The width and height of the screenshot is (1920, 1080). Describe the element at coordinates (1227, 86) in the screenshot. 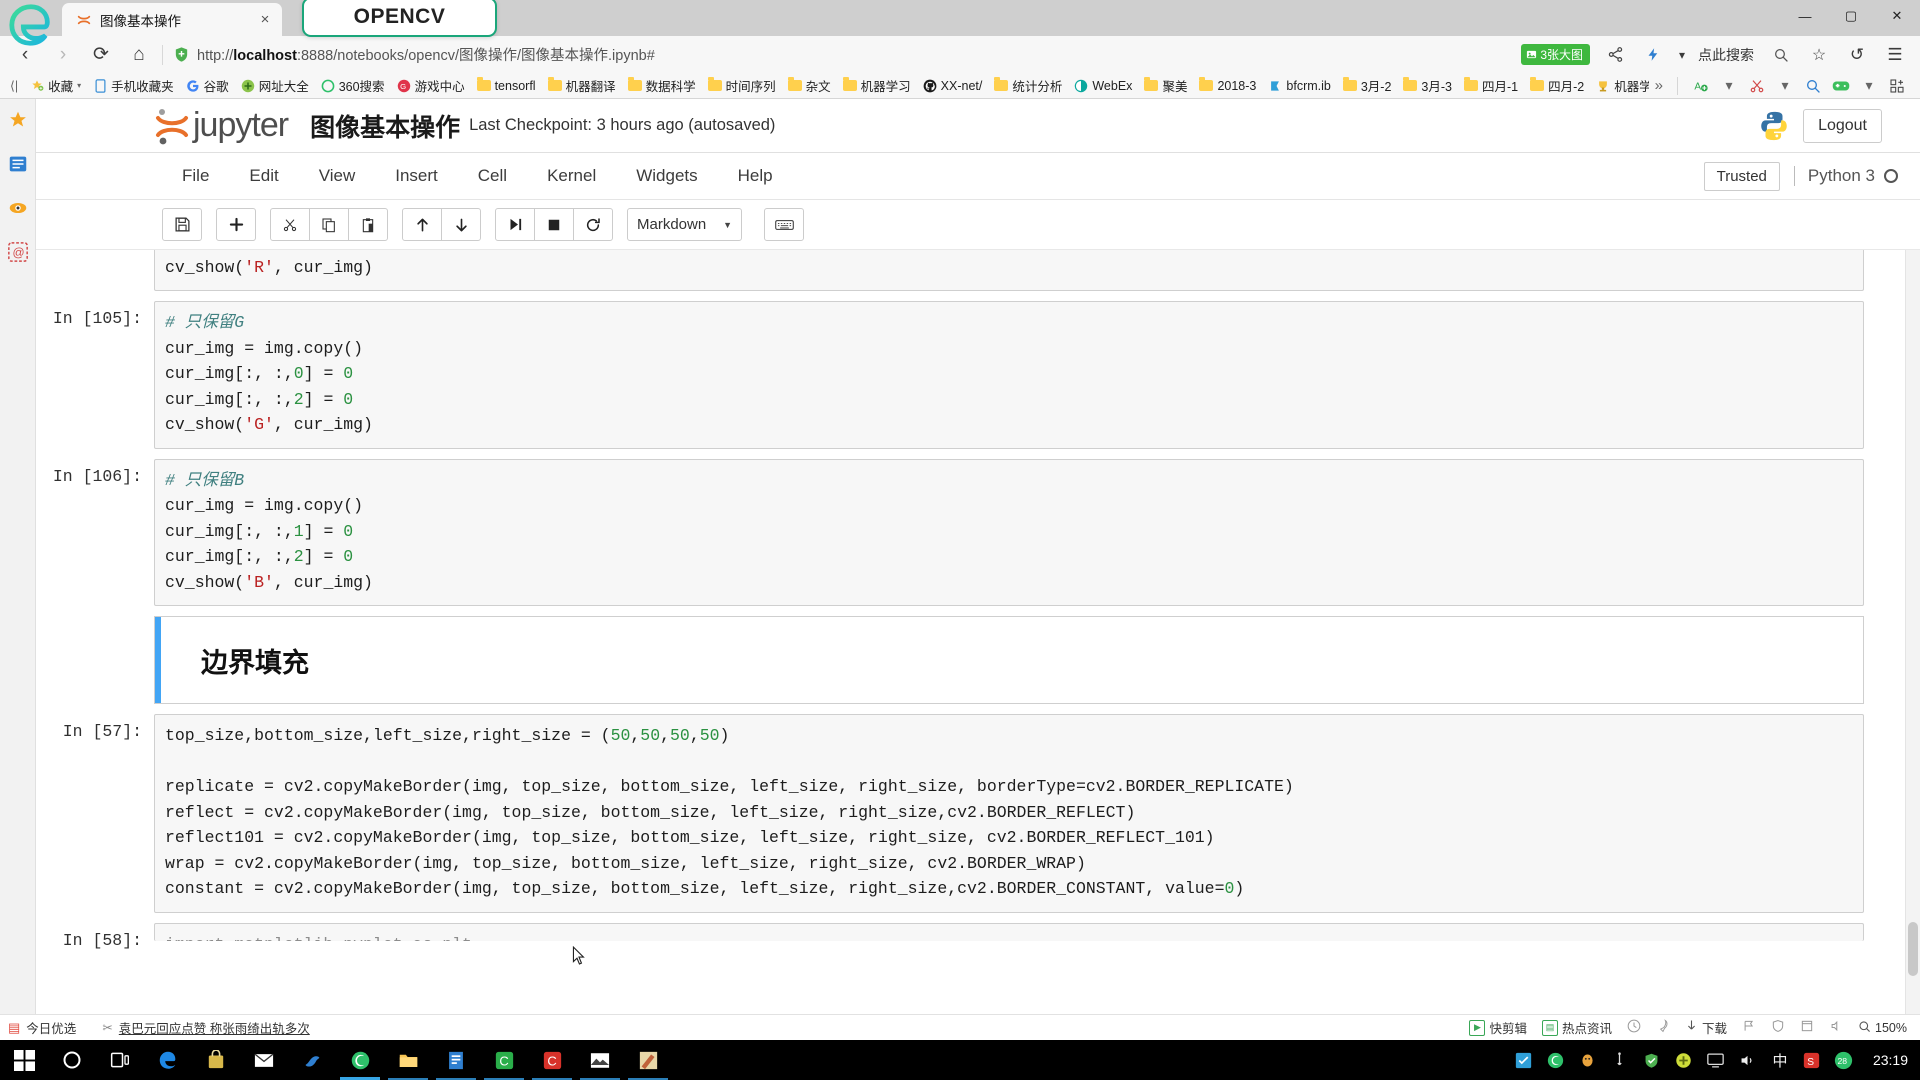

I see `bookmark-item: 2018-3` at that location.